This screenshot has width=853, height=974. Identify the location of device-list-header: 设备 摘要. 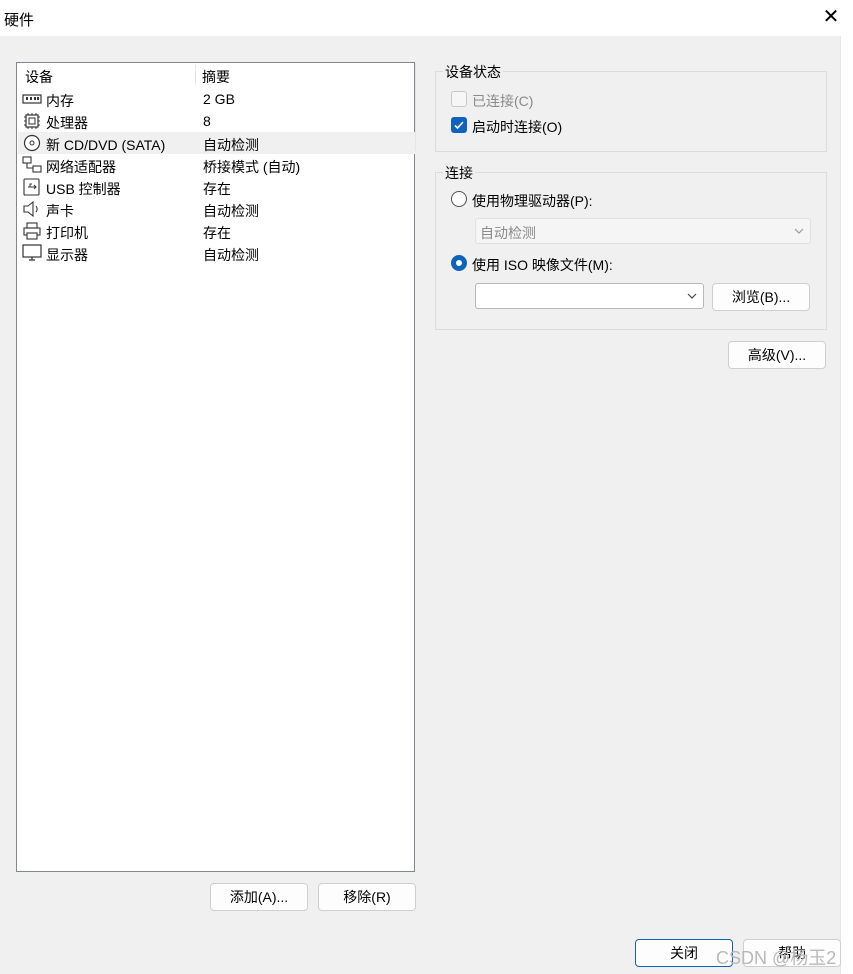
(215, 75).